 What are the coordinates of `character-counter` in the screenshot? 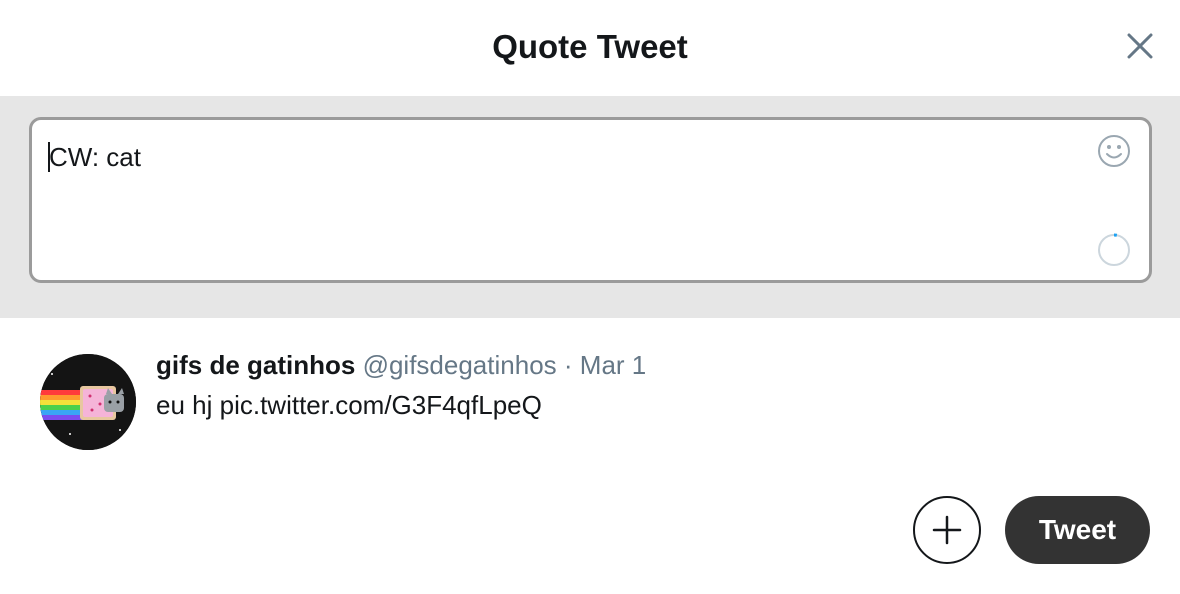 It's located at (1114, 250).